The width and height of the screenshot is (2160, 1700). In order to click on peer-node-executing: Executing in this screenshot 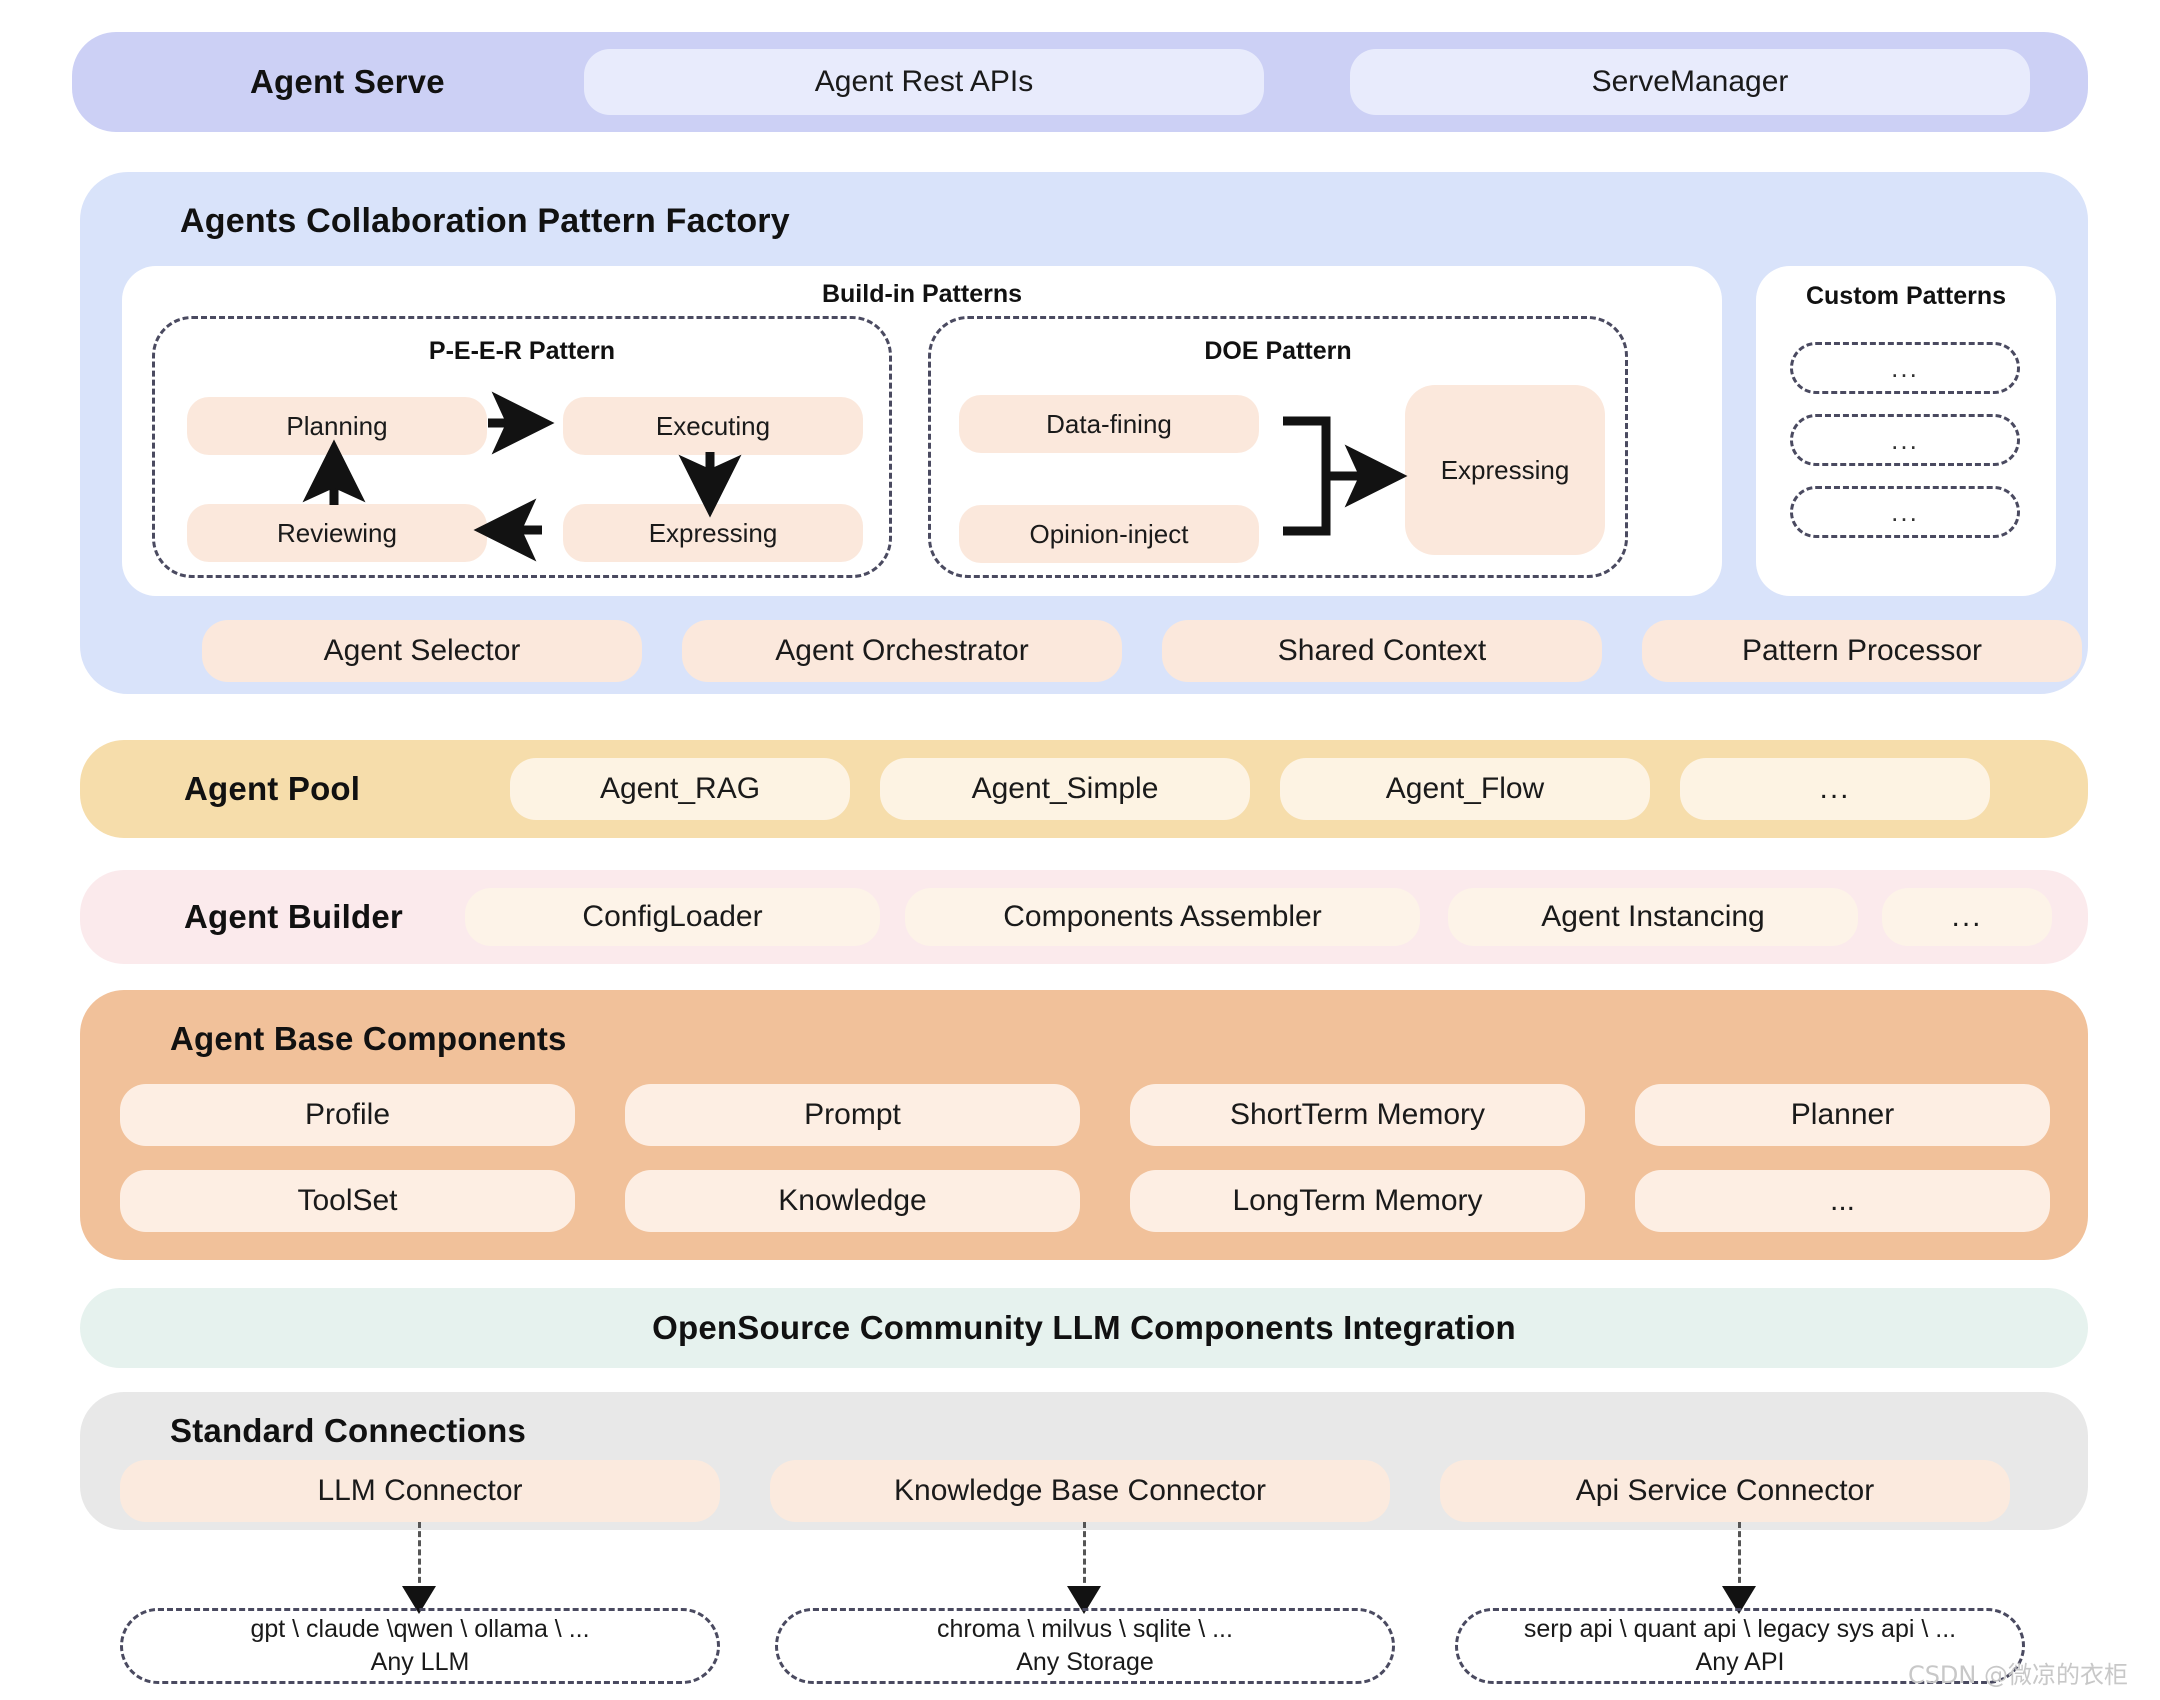, I will do `click(713, 426)`.